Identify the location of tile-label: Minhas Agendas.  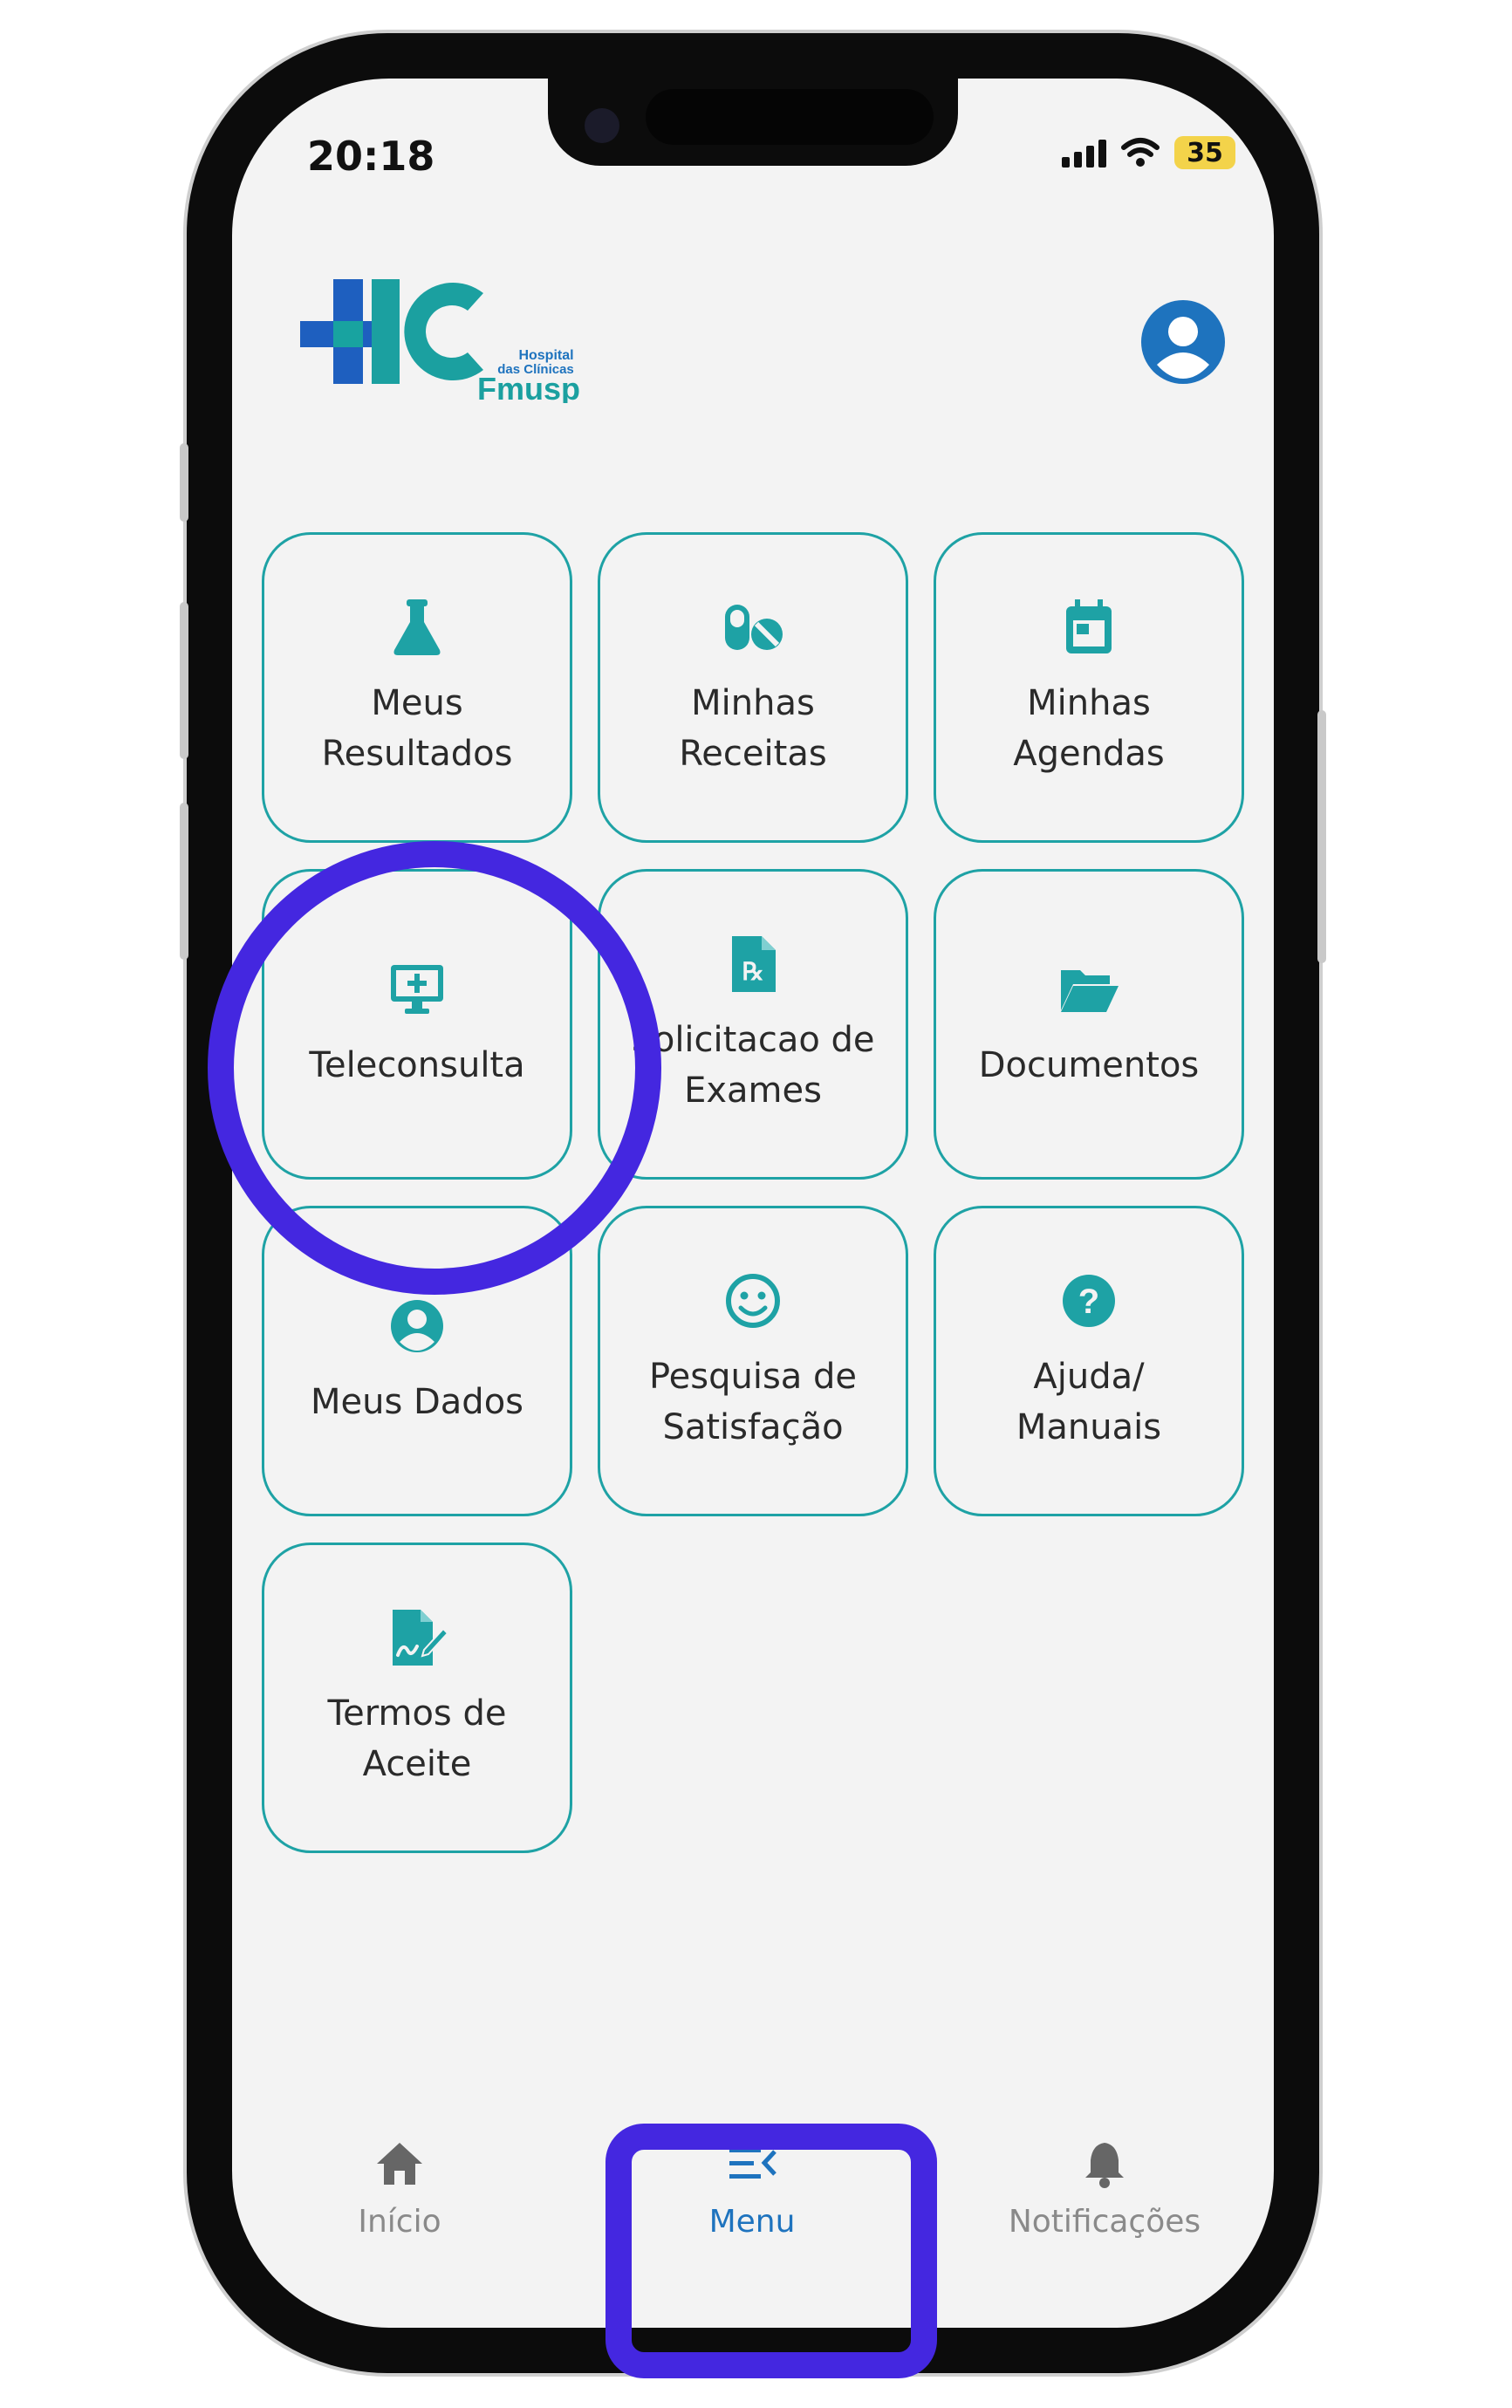
(1089, 728).